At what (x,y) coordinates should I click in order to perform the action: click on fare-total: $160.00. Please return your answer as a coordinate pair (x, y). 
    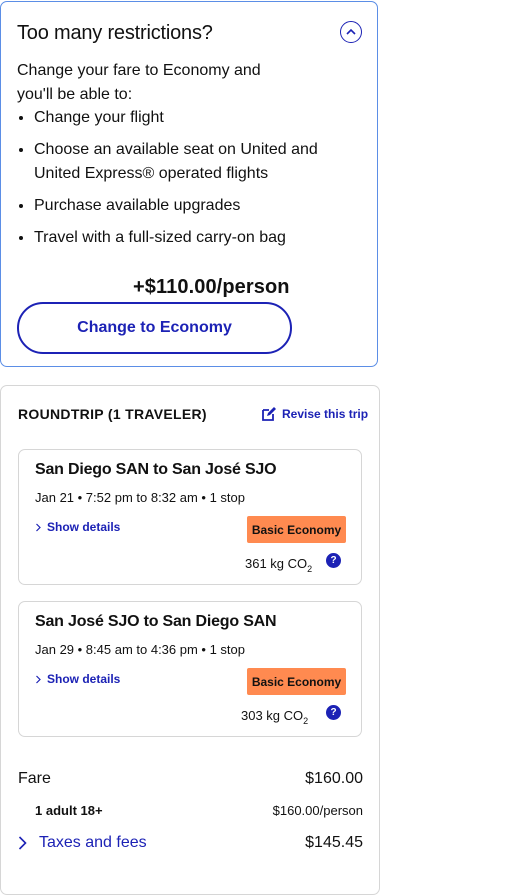
    Looking at the image, I should click on (334, 778).